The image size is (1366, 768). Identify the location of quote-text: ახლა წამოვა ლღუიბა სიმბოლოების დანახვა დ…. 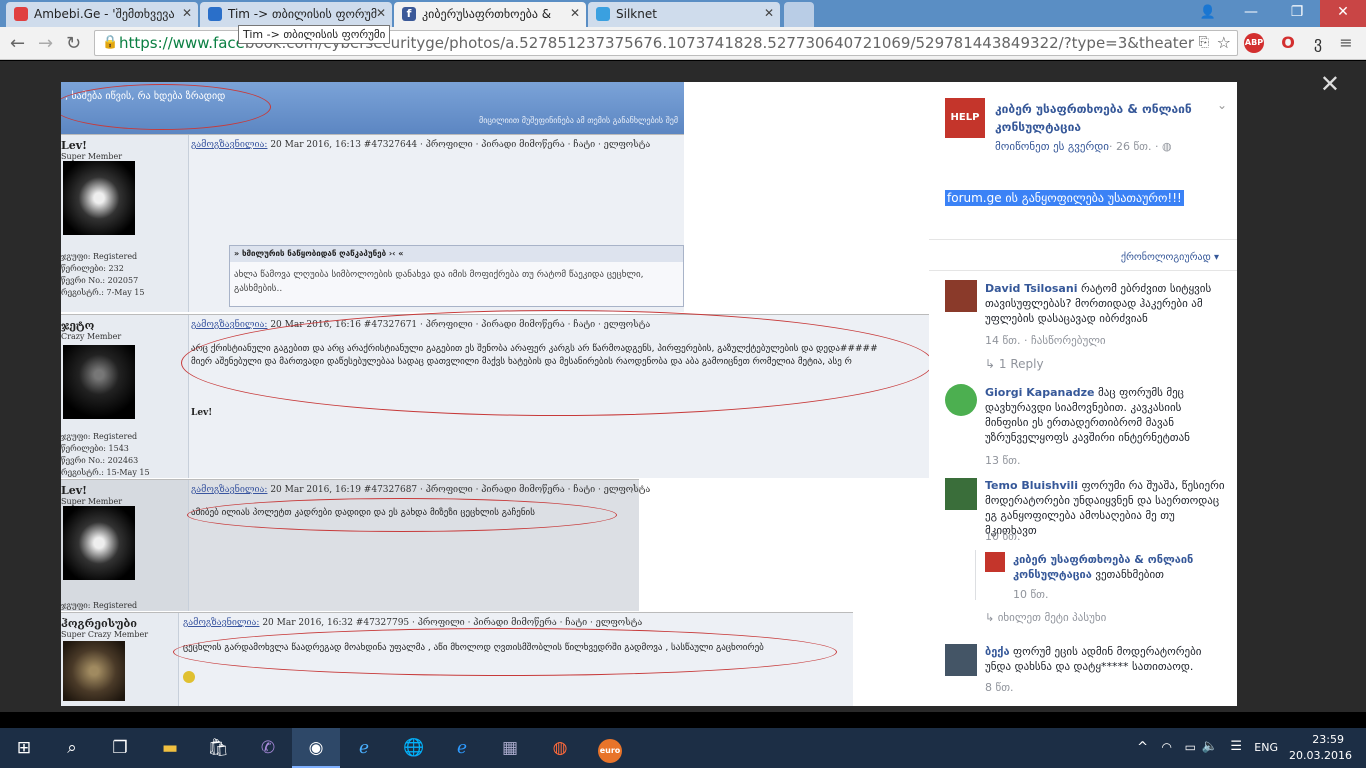
(439, 282).